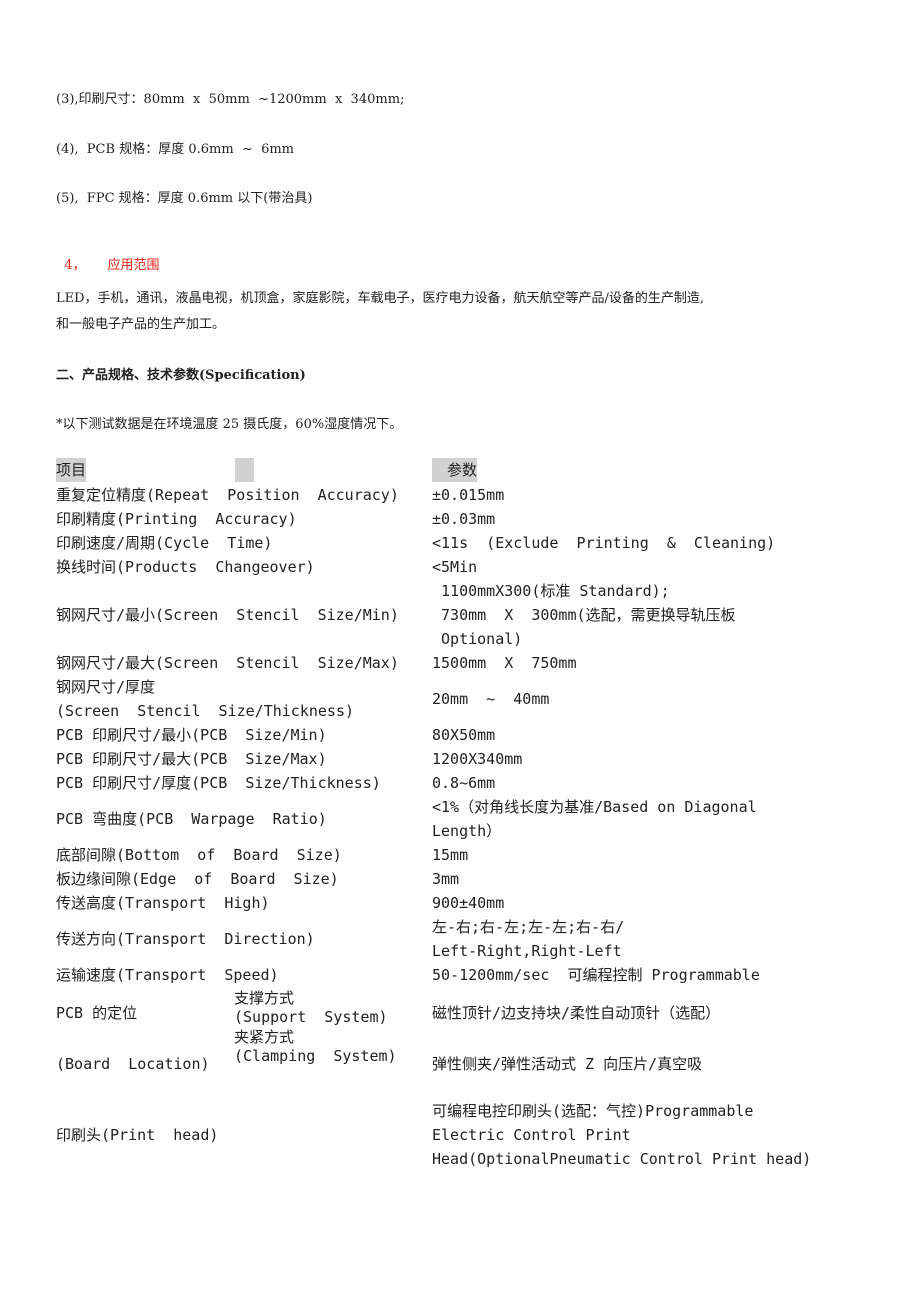  Describe the element at coordinates (446, 879) in the screenshot. I see `row-value-line: 3mm` at that location.